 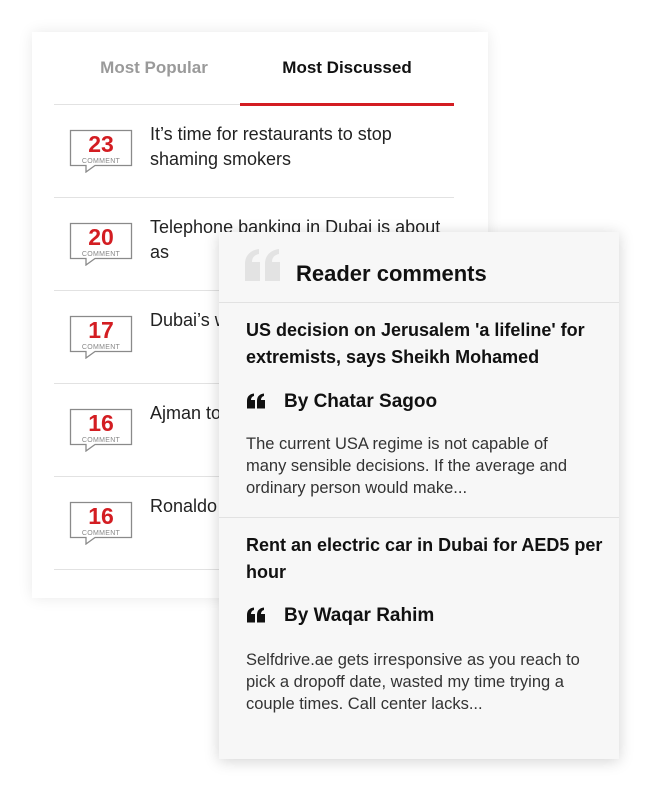 I want to click on tab-most-popular: Most Popular, so click(x=154, y=68).